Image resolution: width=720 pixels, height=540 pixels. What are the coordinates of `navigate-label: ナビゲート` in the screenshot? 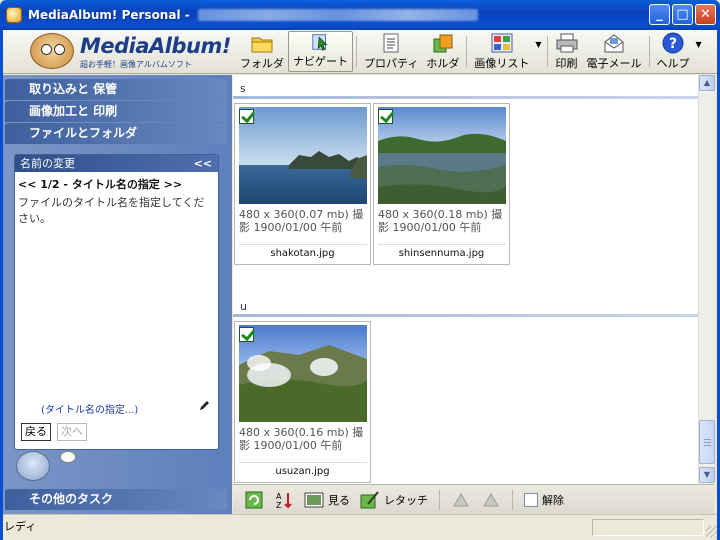 It's located at (320, 61).